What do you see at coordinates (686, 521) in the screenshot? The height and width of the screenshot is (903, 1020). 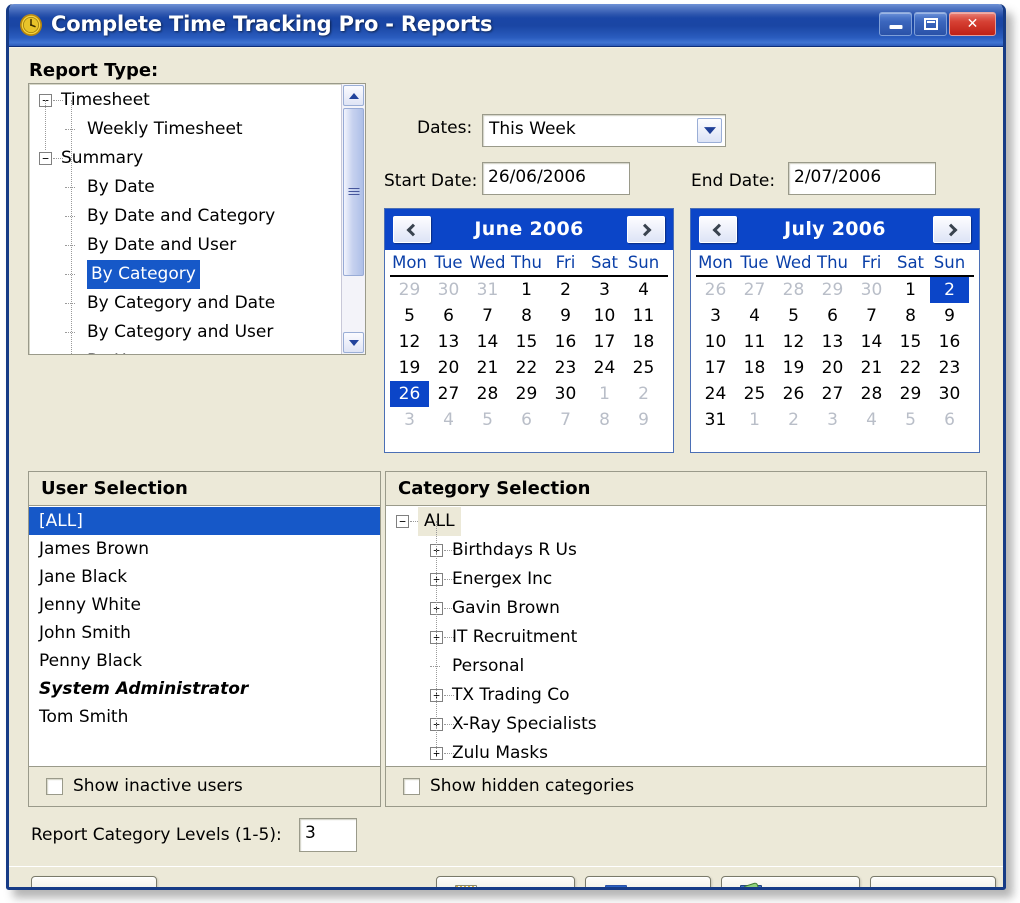 I see `category-tree-node: − ALL` at bounding box center [686, 521].